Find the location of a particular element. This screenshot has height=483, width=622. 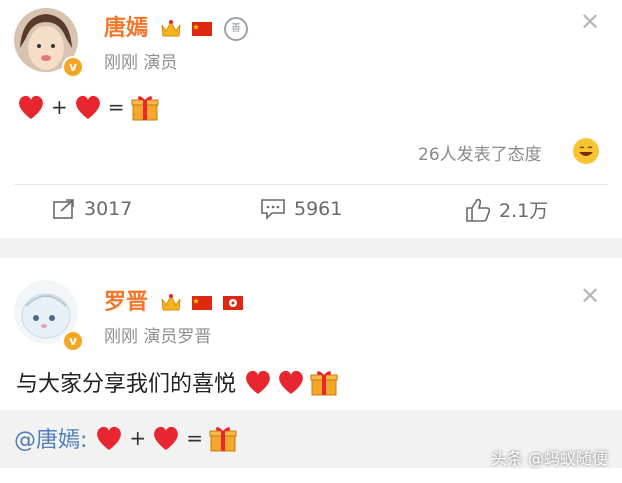

post-content: + = is located at coordinates (88, 107).